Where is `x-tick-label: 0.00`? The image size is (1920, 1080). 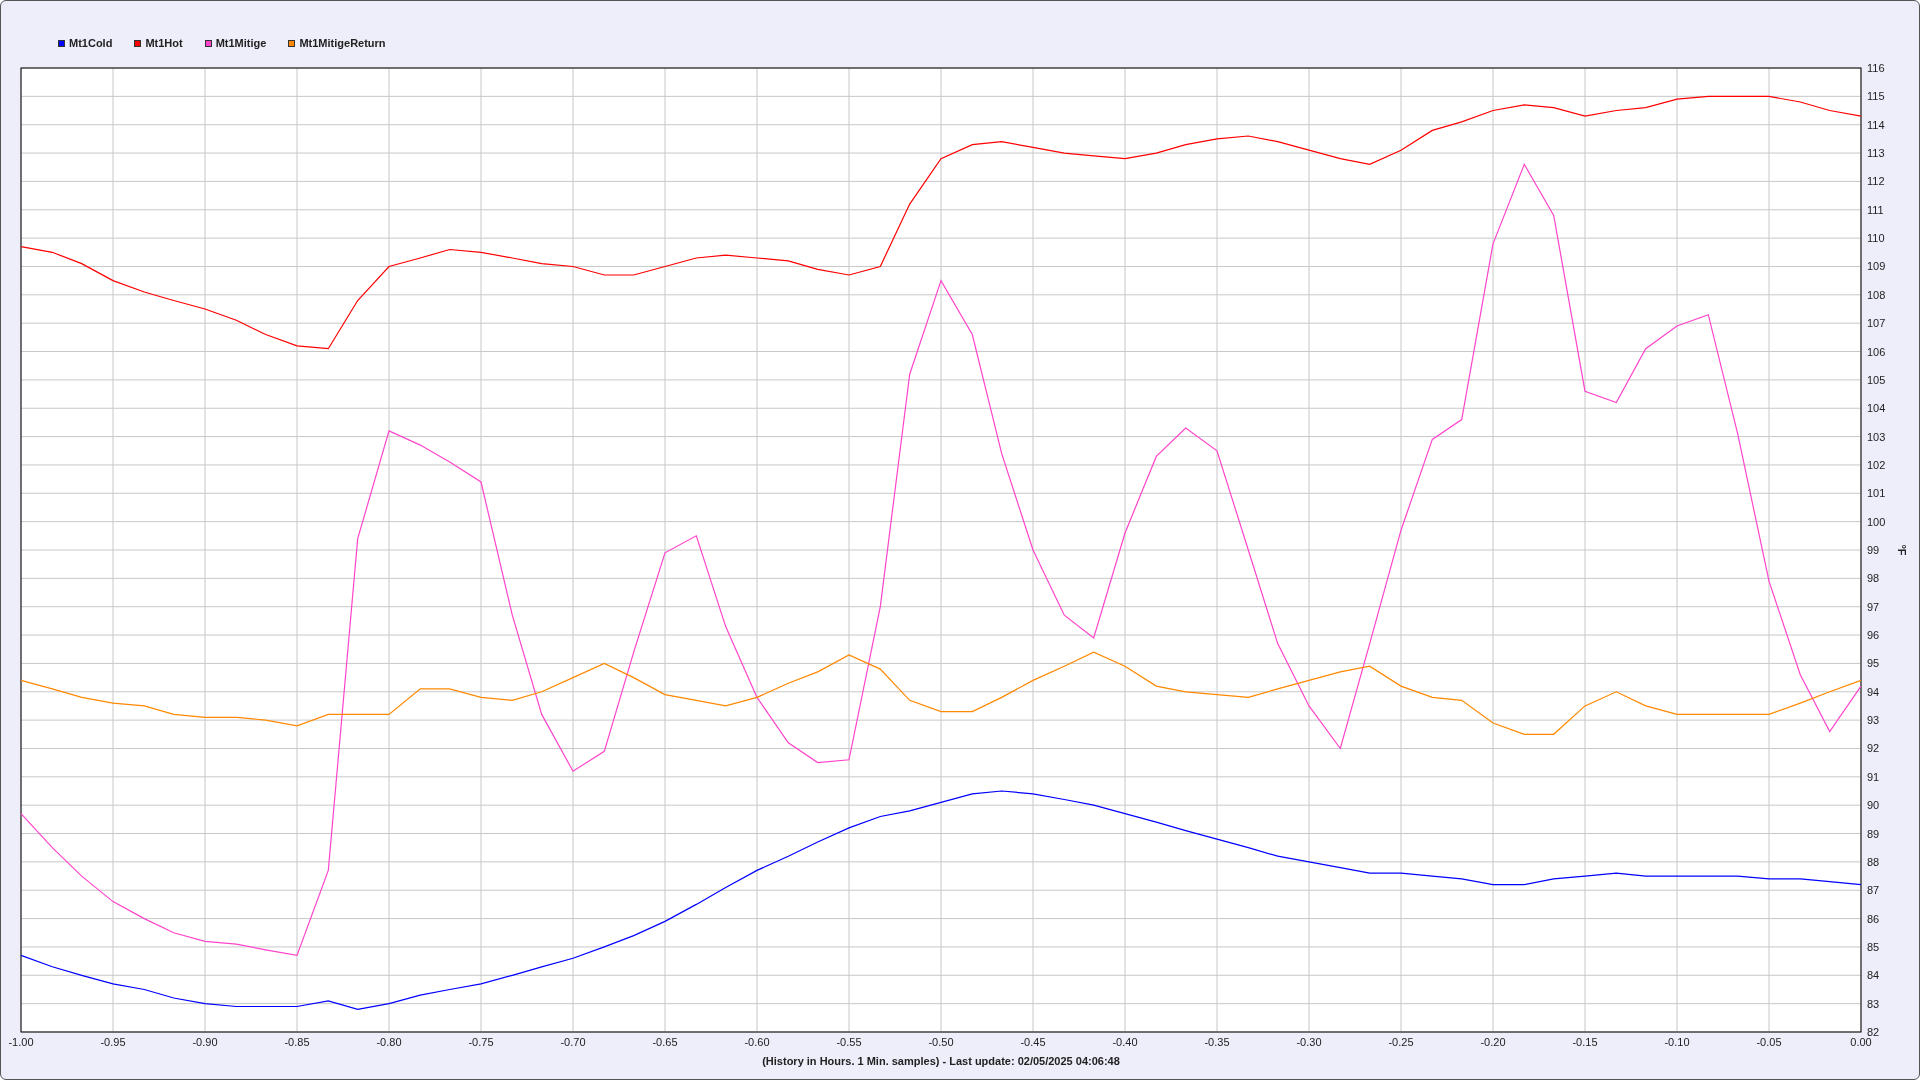
x-tick-label: 0.00 is located at coordinates (1861, 1042).